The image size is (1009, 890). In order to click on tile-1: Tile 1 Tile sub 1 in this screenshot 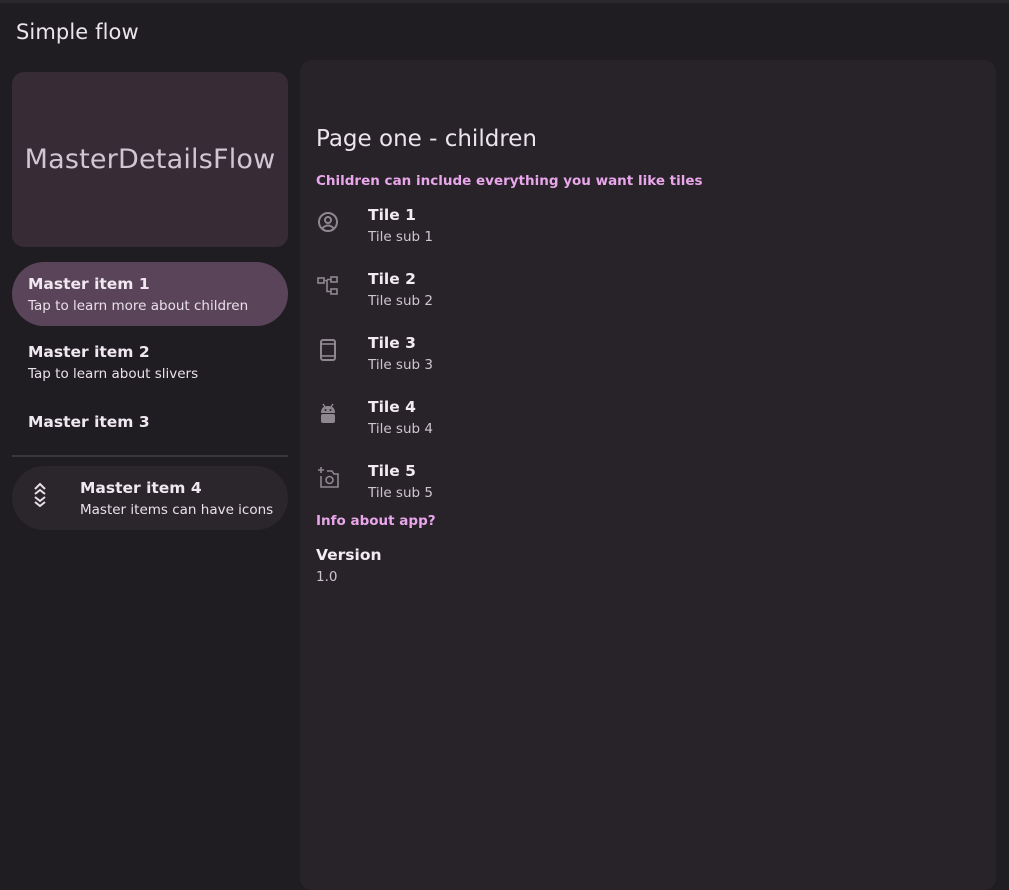, I will do `click(646, 234)`.